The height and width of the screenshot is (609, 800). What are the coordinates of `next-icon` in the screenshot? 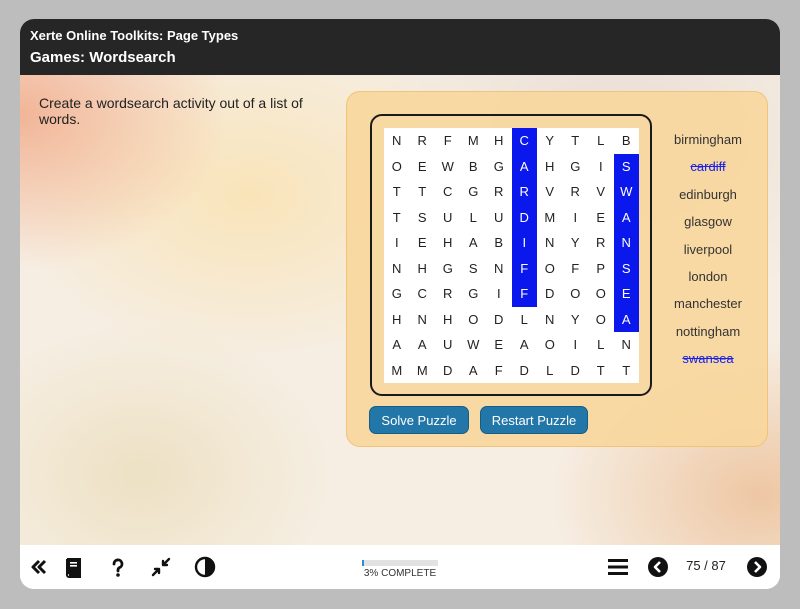 It's located at (757, 567).